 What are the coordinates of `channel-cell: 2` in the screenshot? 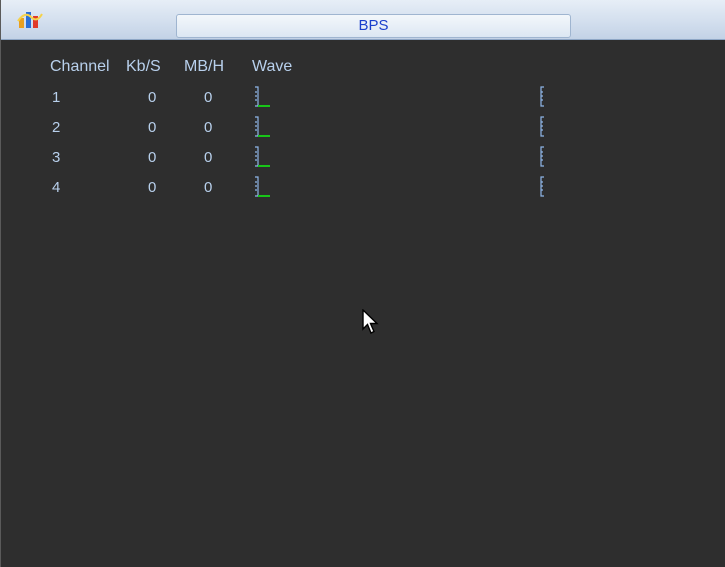 It's located at (56, 127).